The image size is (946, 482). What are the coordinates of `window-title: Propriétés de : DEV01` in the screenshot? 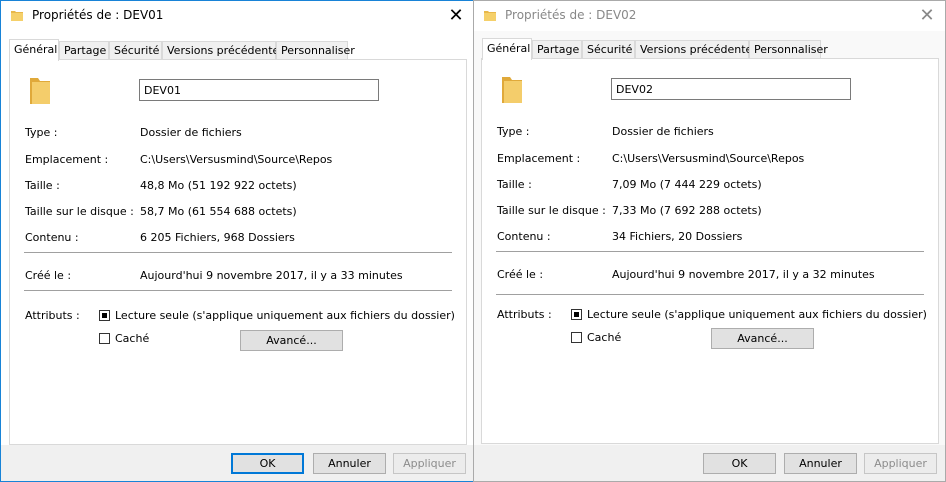 It's located at (98, 15).